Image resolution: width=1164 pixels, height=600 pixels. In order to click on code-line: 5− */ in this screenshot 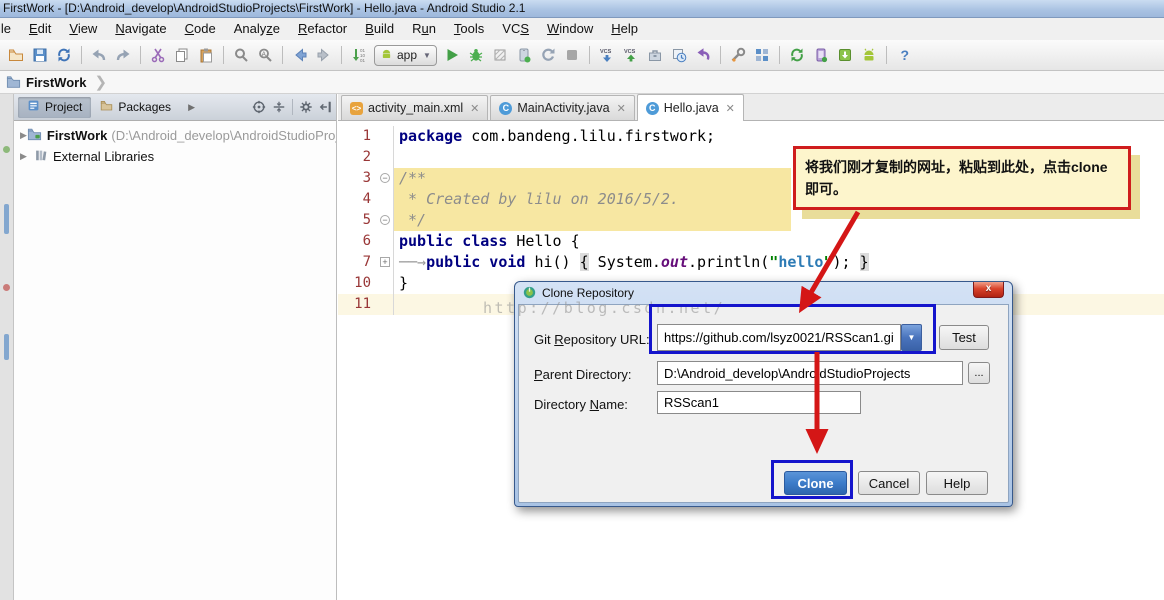, I will do `click(751, 220)`.